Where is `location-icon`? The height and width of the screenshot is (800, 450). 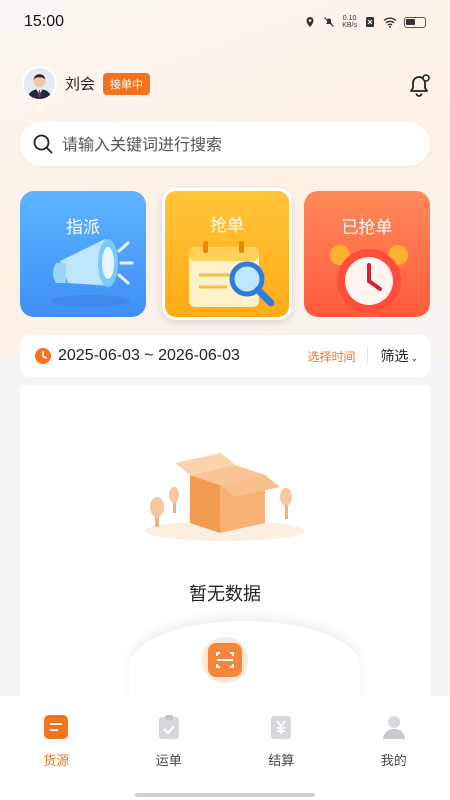 location-icon is located at coordinates (310, 22).